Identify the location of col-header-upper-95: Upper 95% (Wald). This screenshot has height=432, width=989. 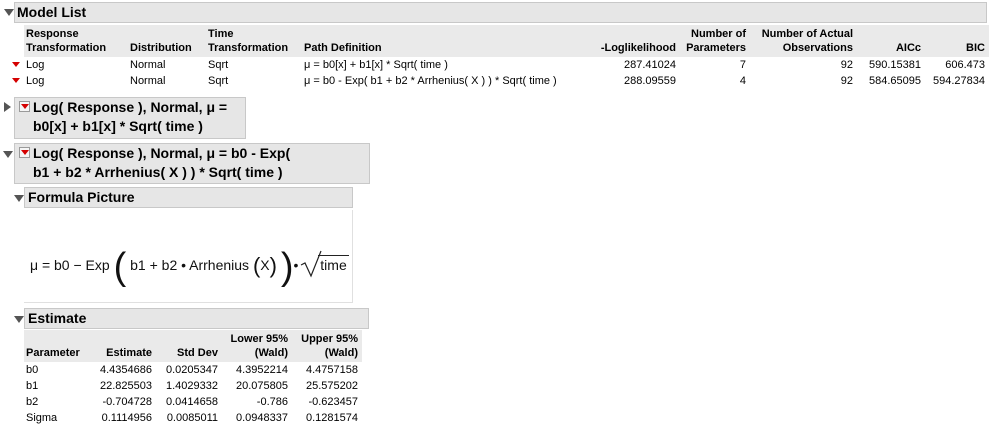
(327, 346).